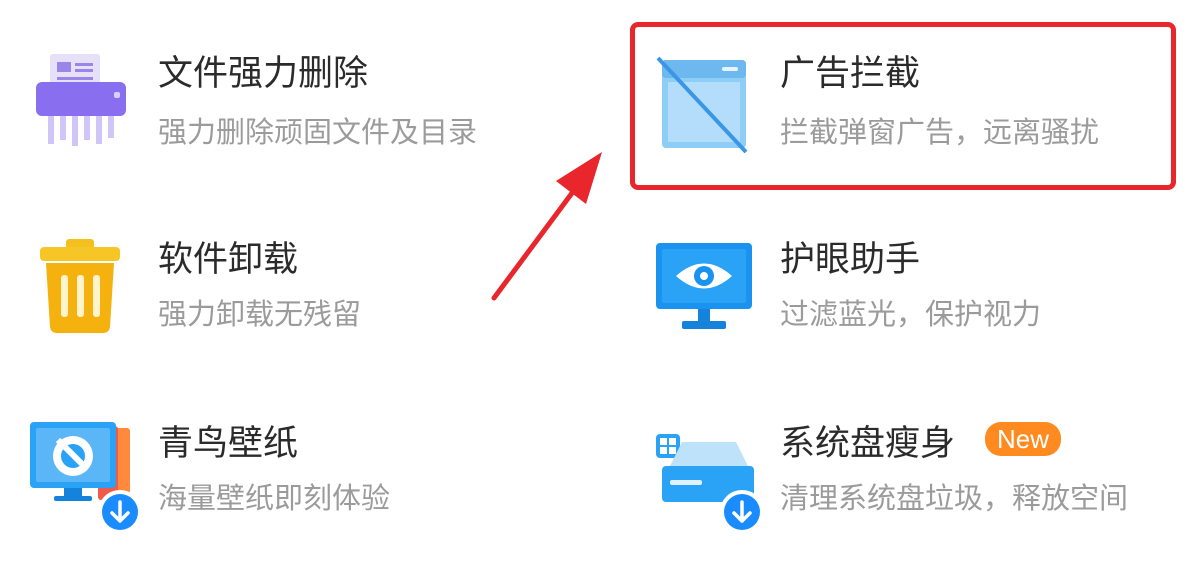  I want to click on tool-title: 护眼助手, so click(850, 260).